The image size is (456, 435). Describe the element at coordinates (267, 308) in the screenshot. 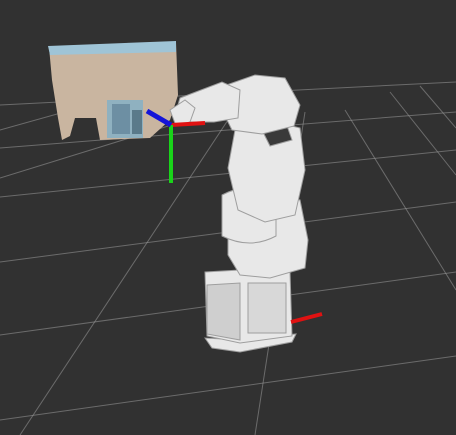

I see `robot-base-panel` at that location.